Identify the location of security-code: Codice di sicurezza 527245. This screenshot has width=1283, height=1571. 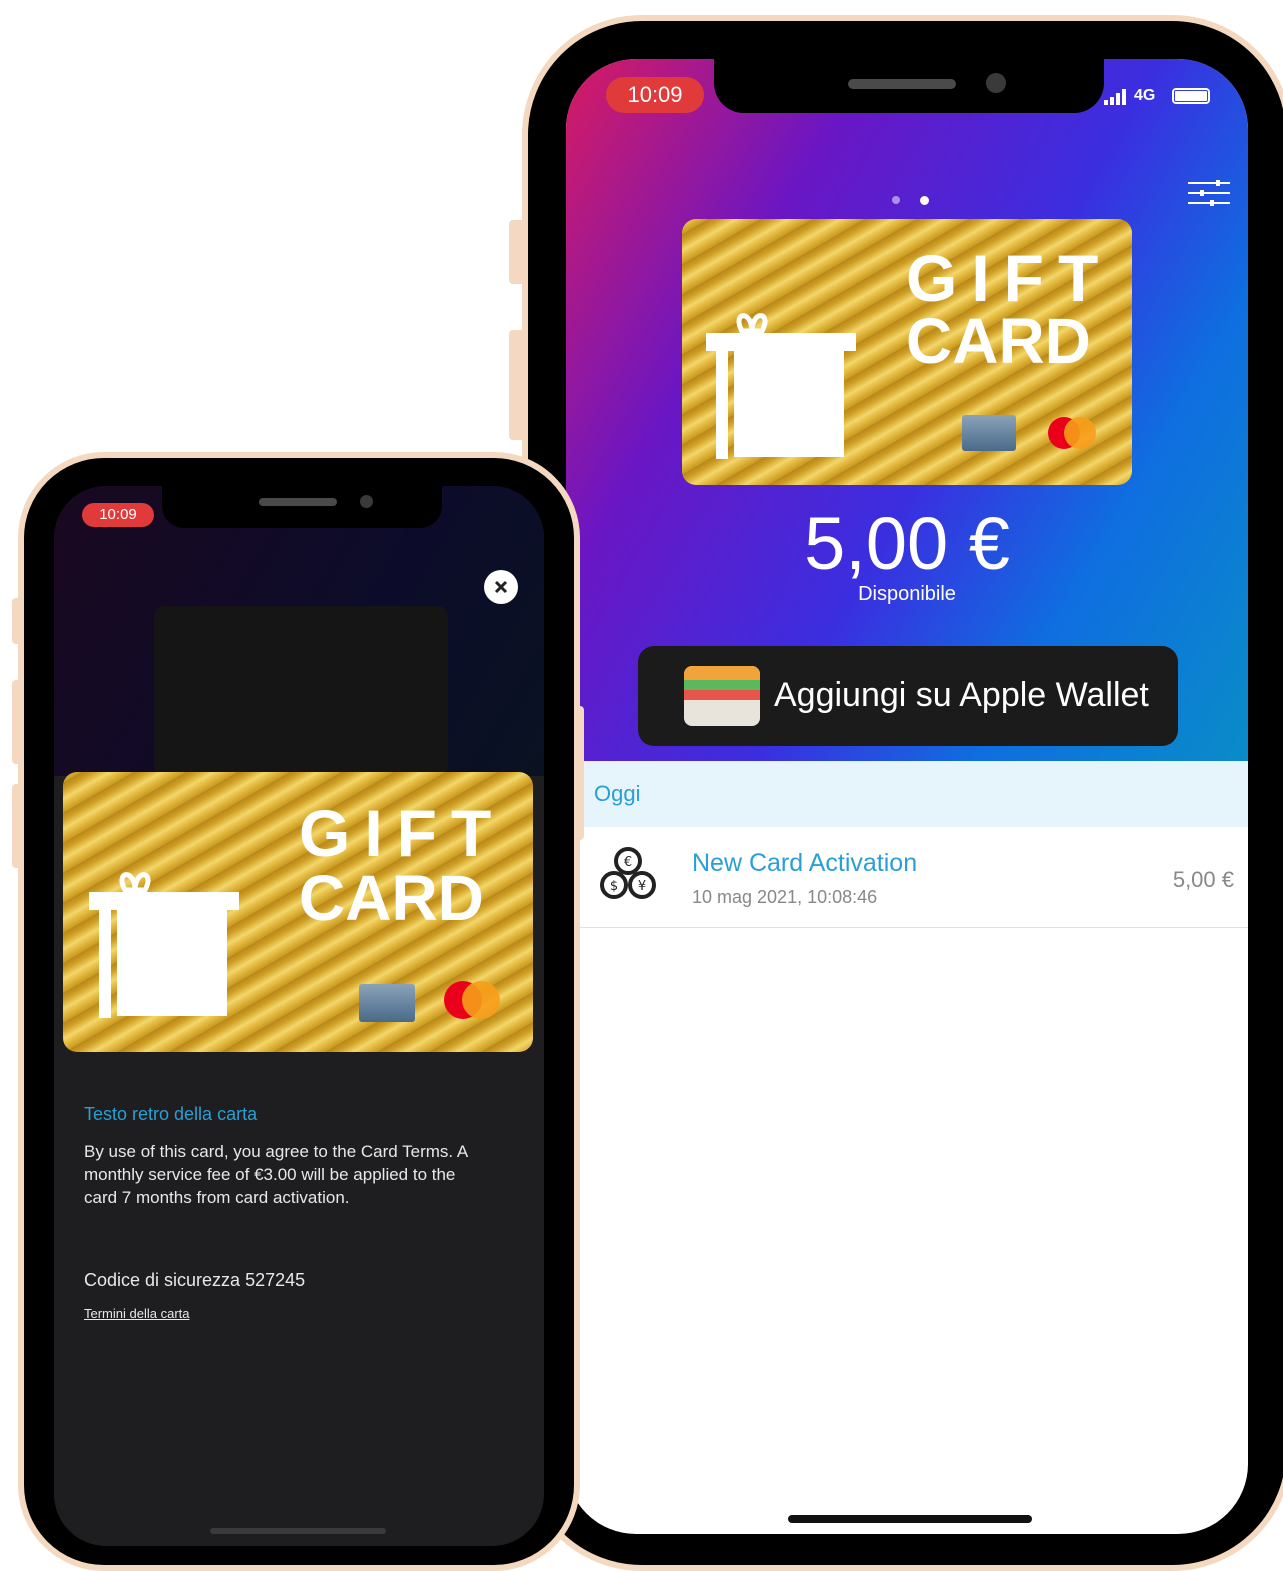
(195, 1280).